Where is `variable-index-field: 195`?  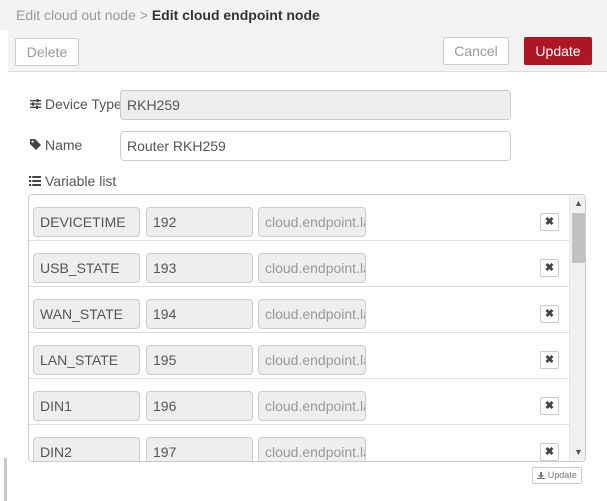 variable-index-field: 195 is located at coordinates (199, 360).